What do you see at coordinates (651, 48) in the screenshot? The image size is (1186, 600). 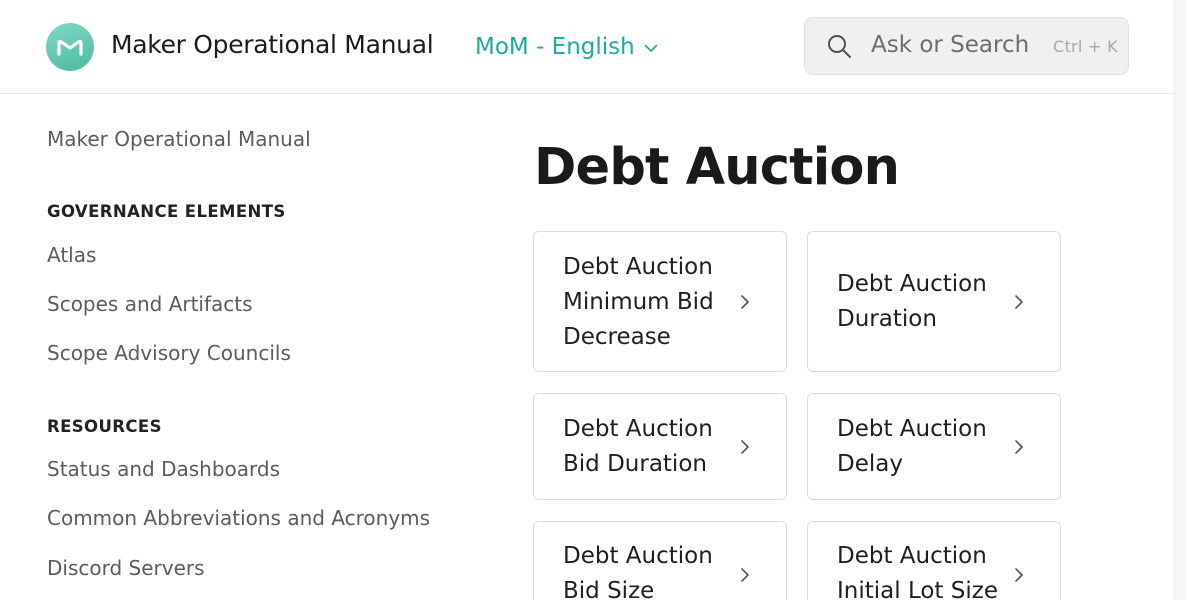 I see `chevron-down-icon` at bounding box center [651, 48].